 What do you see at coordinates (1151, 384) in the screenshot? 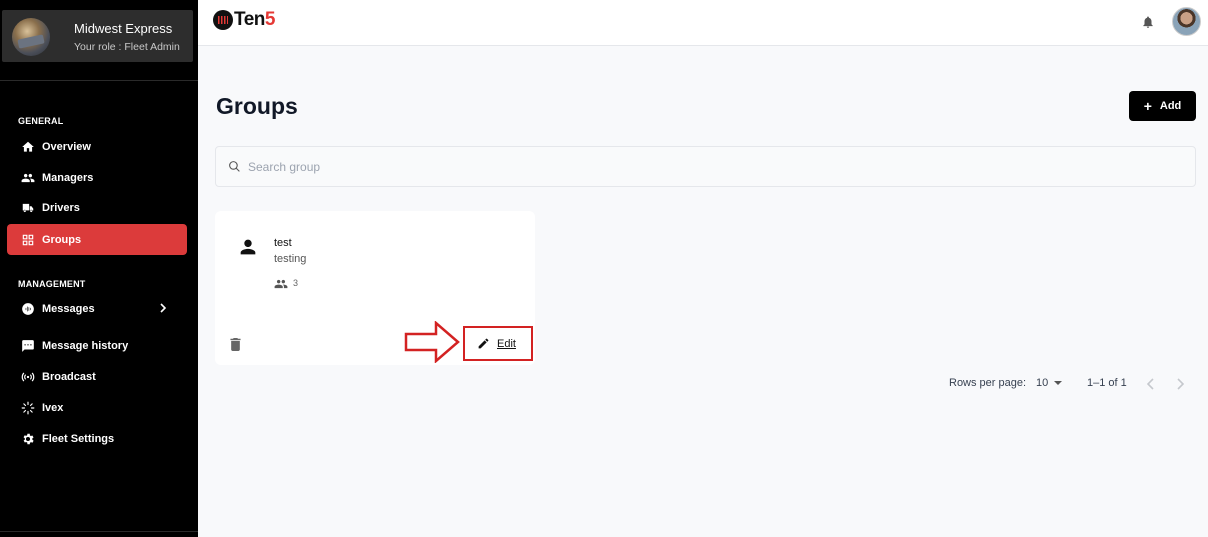
I see `chevron-left-icon` at bounding box center [1151, 384].